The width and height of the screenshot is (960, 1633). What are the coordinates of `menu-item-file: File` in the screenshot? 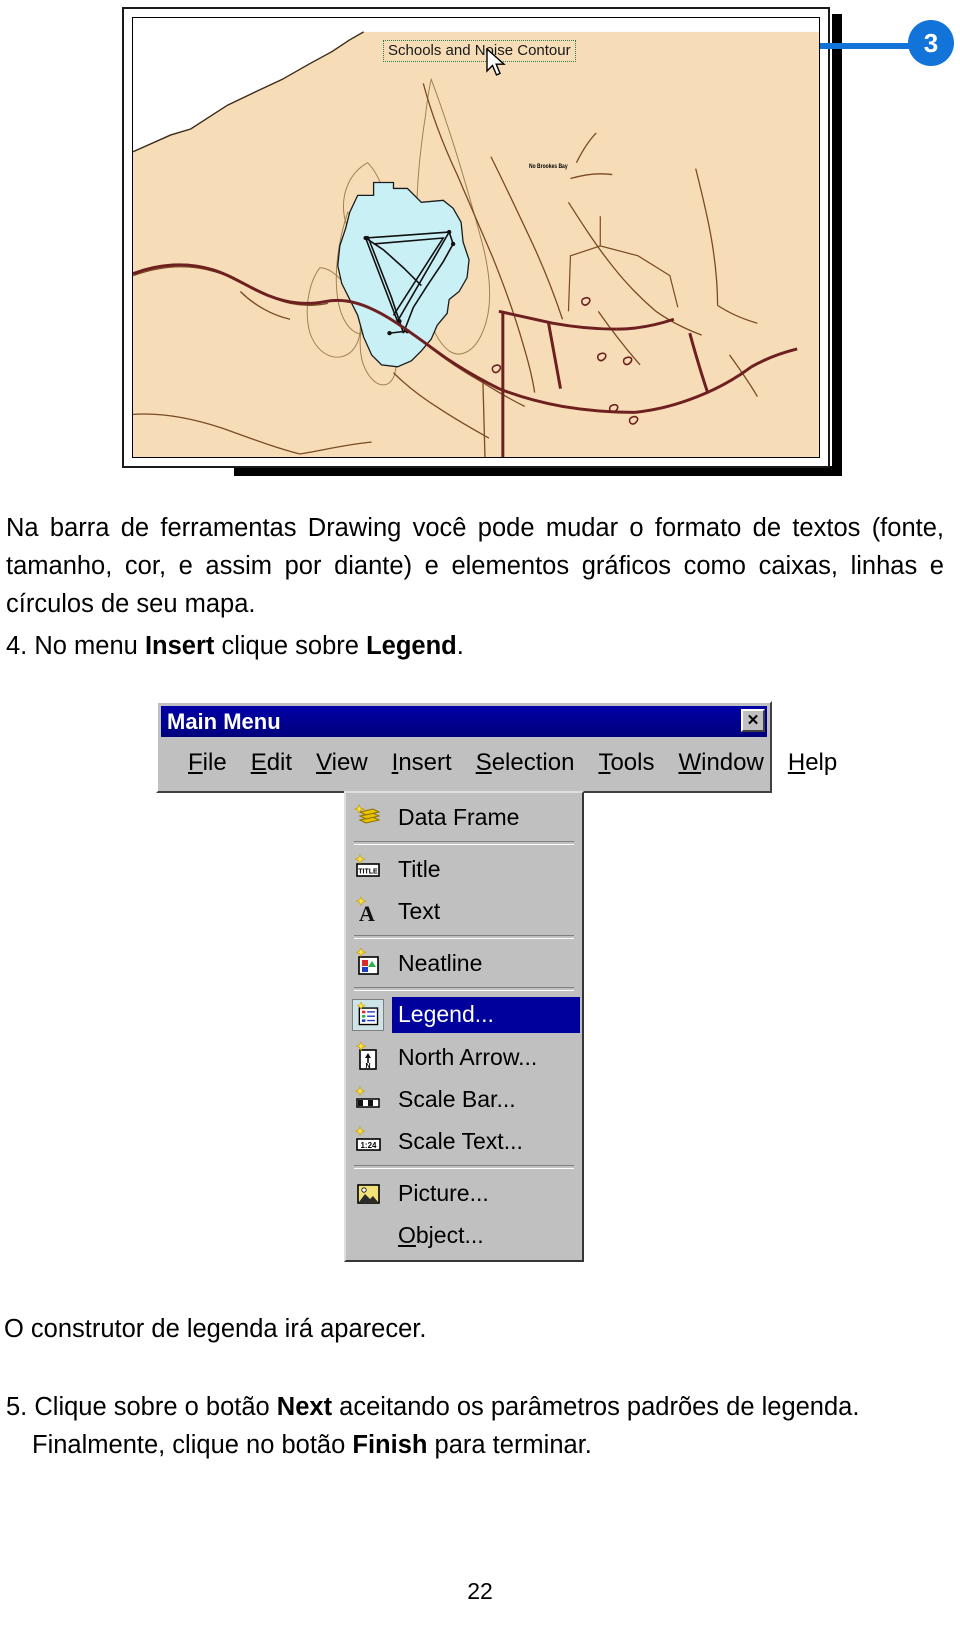 It's located at (207, 763).